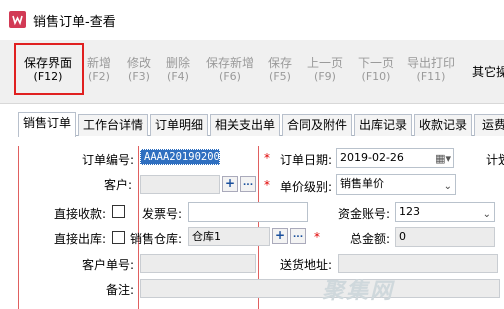 Image resolution: width=504 pixels, height=309 pixels. Describe the element at coordinates (162, 214) in the screenshot. I see `invoice-no-label: 发票号:` at that location.